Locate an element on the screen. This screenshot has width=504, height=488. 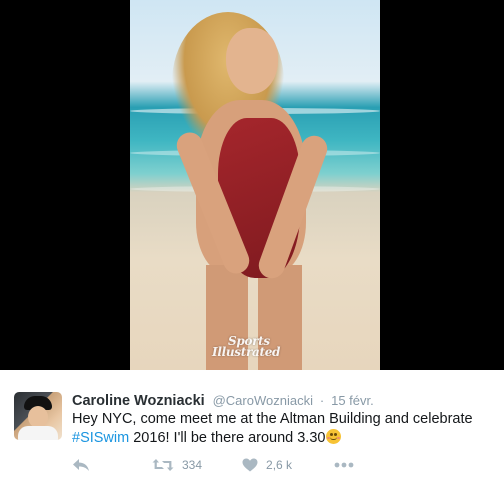
photo-face is located at coordinates (252, 61).